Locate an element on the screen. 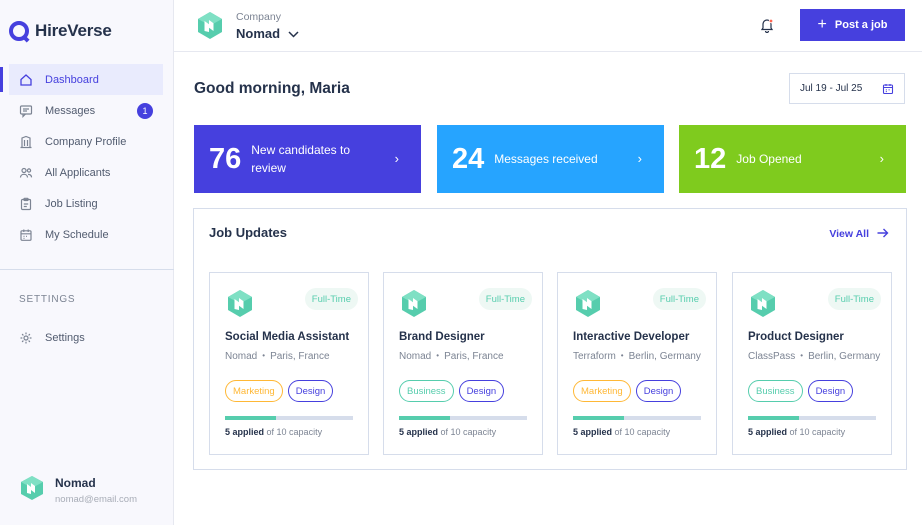 The width and height of the screenshot is (922, 525). user-profile: Nomad nomad@email.com is located at coordinates (79, 490).